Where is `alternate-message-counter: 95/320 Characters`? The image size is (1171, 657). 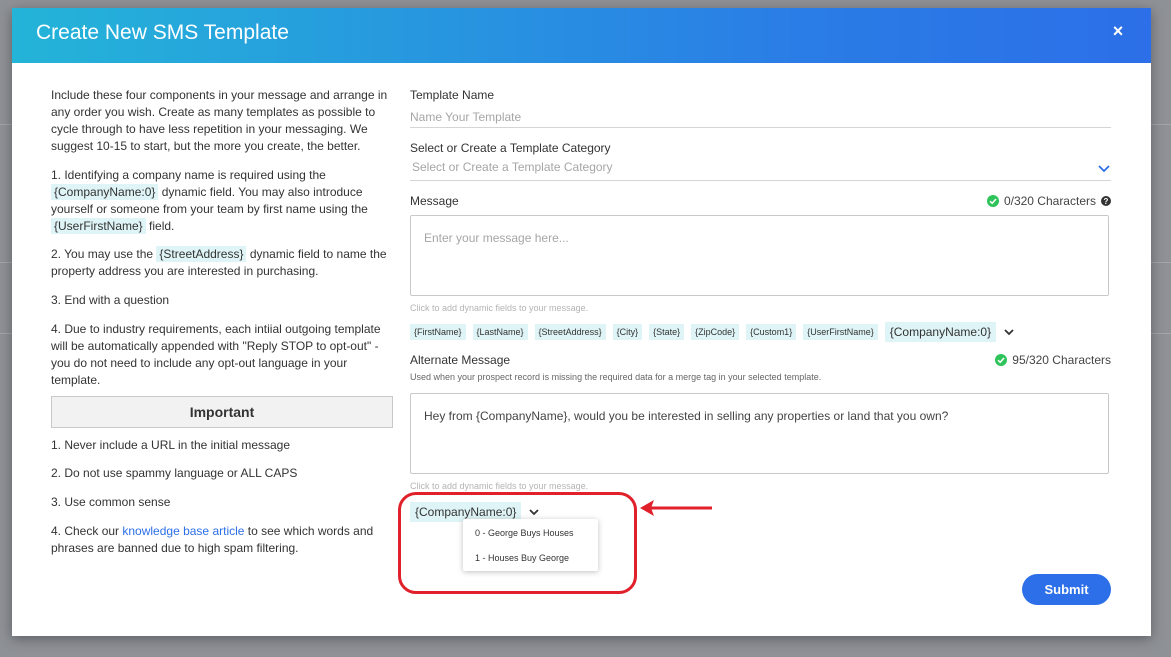
alternate-message-counter: 95/320 Characters is located at coordinates (1053, 360).